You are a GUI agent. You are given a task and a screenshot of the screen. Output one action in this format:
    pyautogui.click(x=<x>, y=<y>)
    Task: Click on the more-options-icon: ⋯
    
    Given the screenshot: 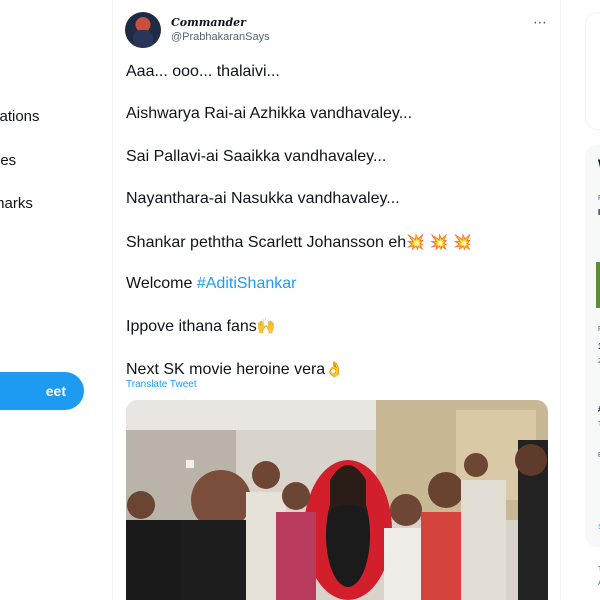 What is the action you would take?
    pyautogui.click(x=540, y=22)
    